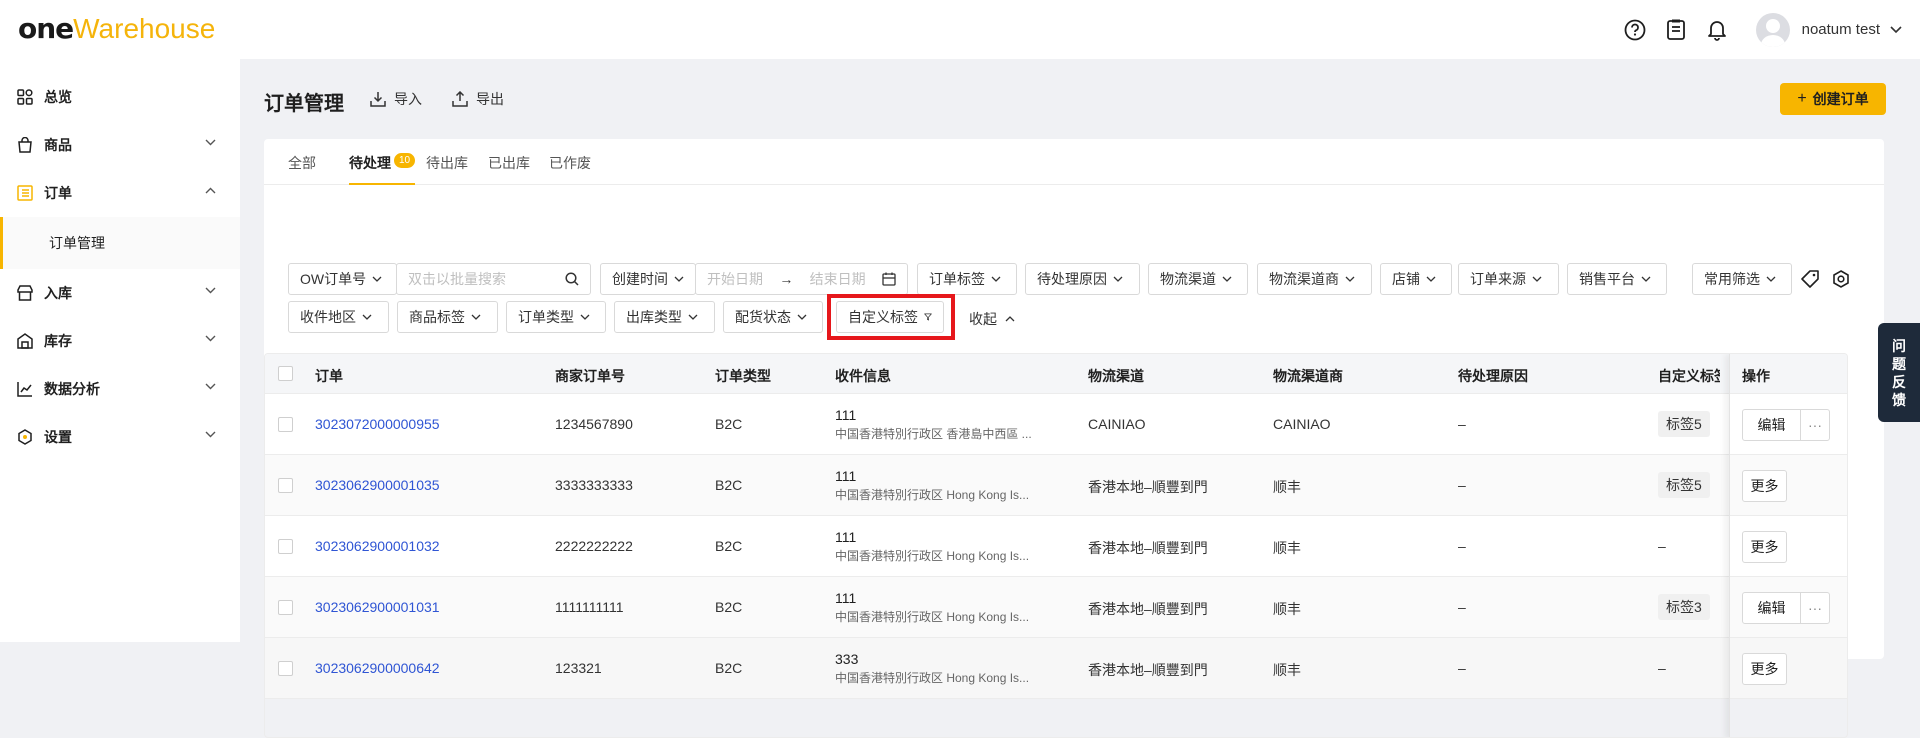 Image resolution: width=1920 pixels, height=738 pixels. What do you see at coordinates (594, 485) in the screenshot?
I see `merchant-order-no: 3333333333` at bounding box center [594, 485].